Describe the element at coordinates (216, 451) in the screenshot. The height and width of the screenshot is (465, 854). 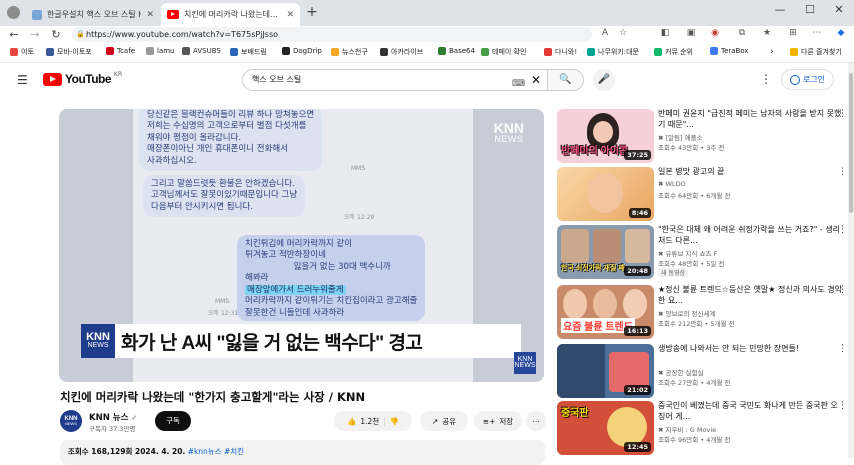
I see `hashtags: #knn뉴스 #치킨` at that location.